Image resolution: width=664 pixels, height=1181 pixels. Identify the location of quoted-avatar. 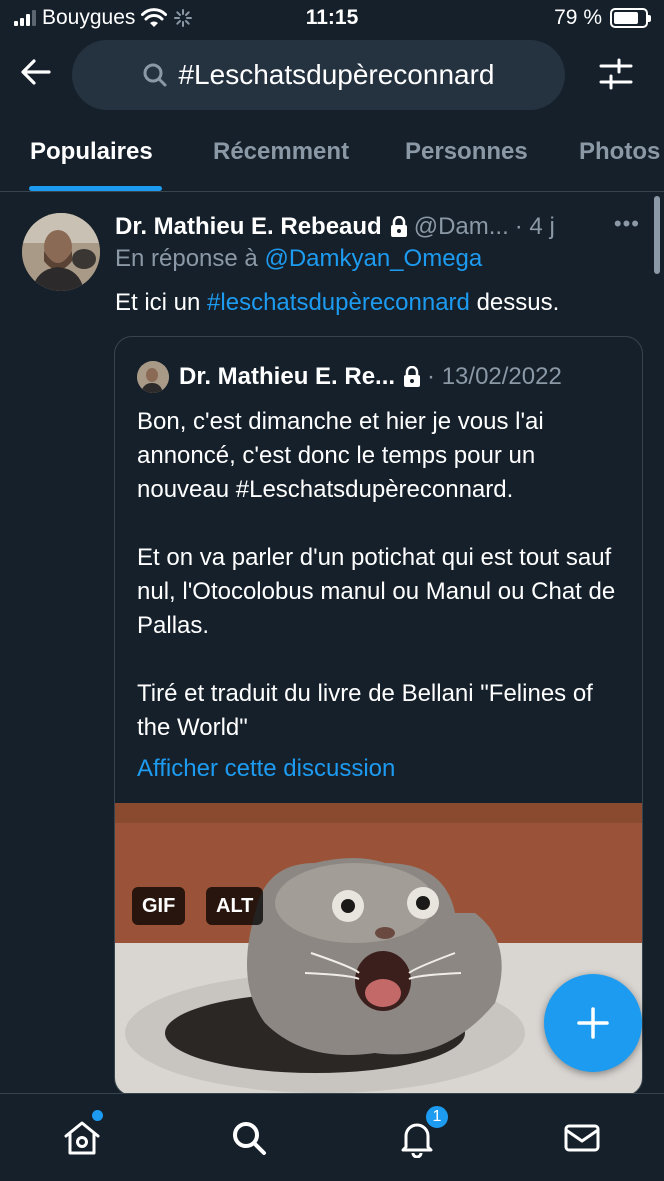
(153, 377).